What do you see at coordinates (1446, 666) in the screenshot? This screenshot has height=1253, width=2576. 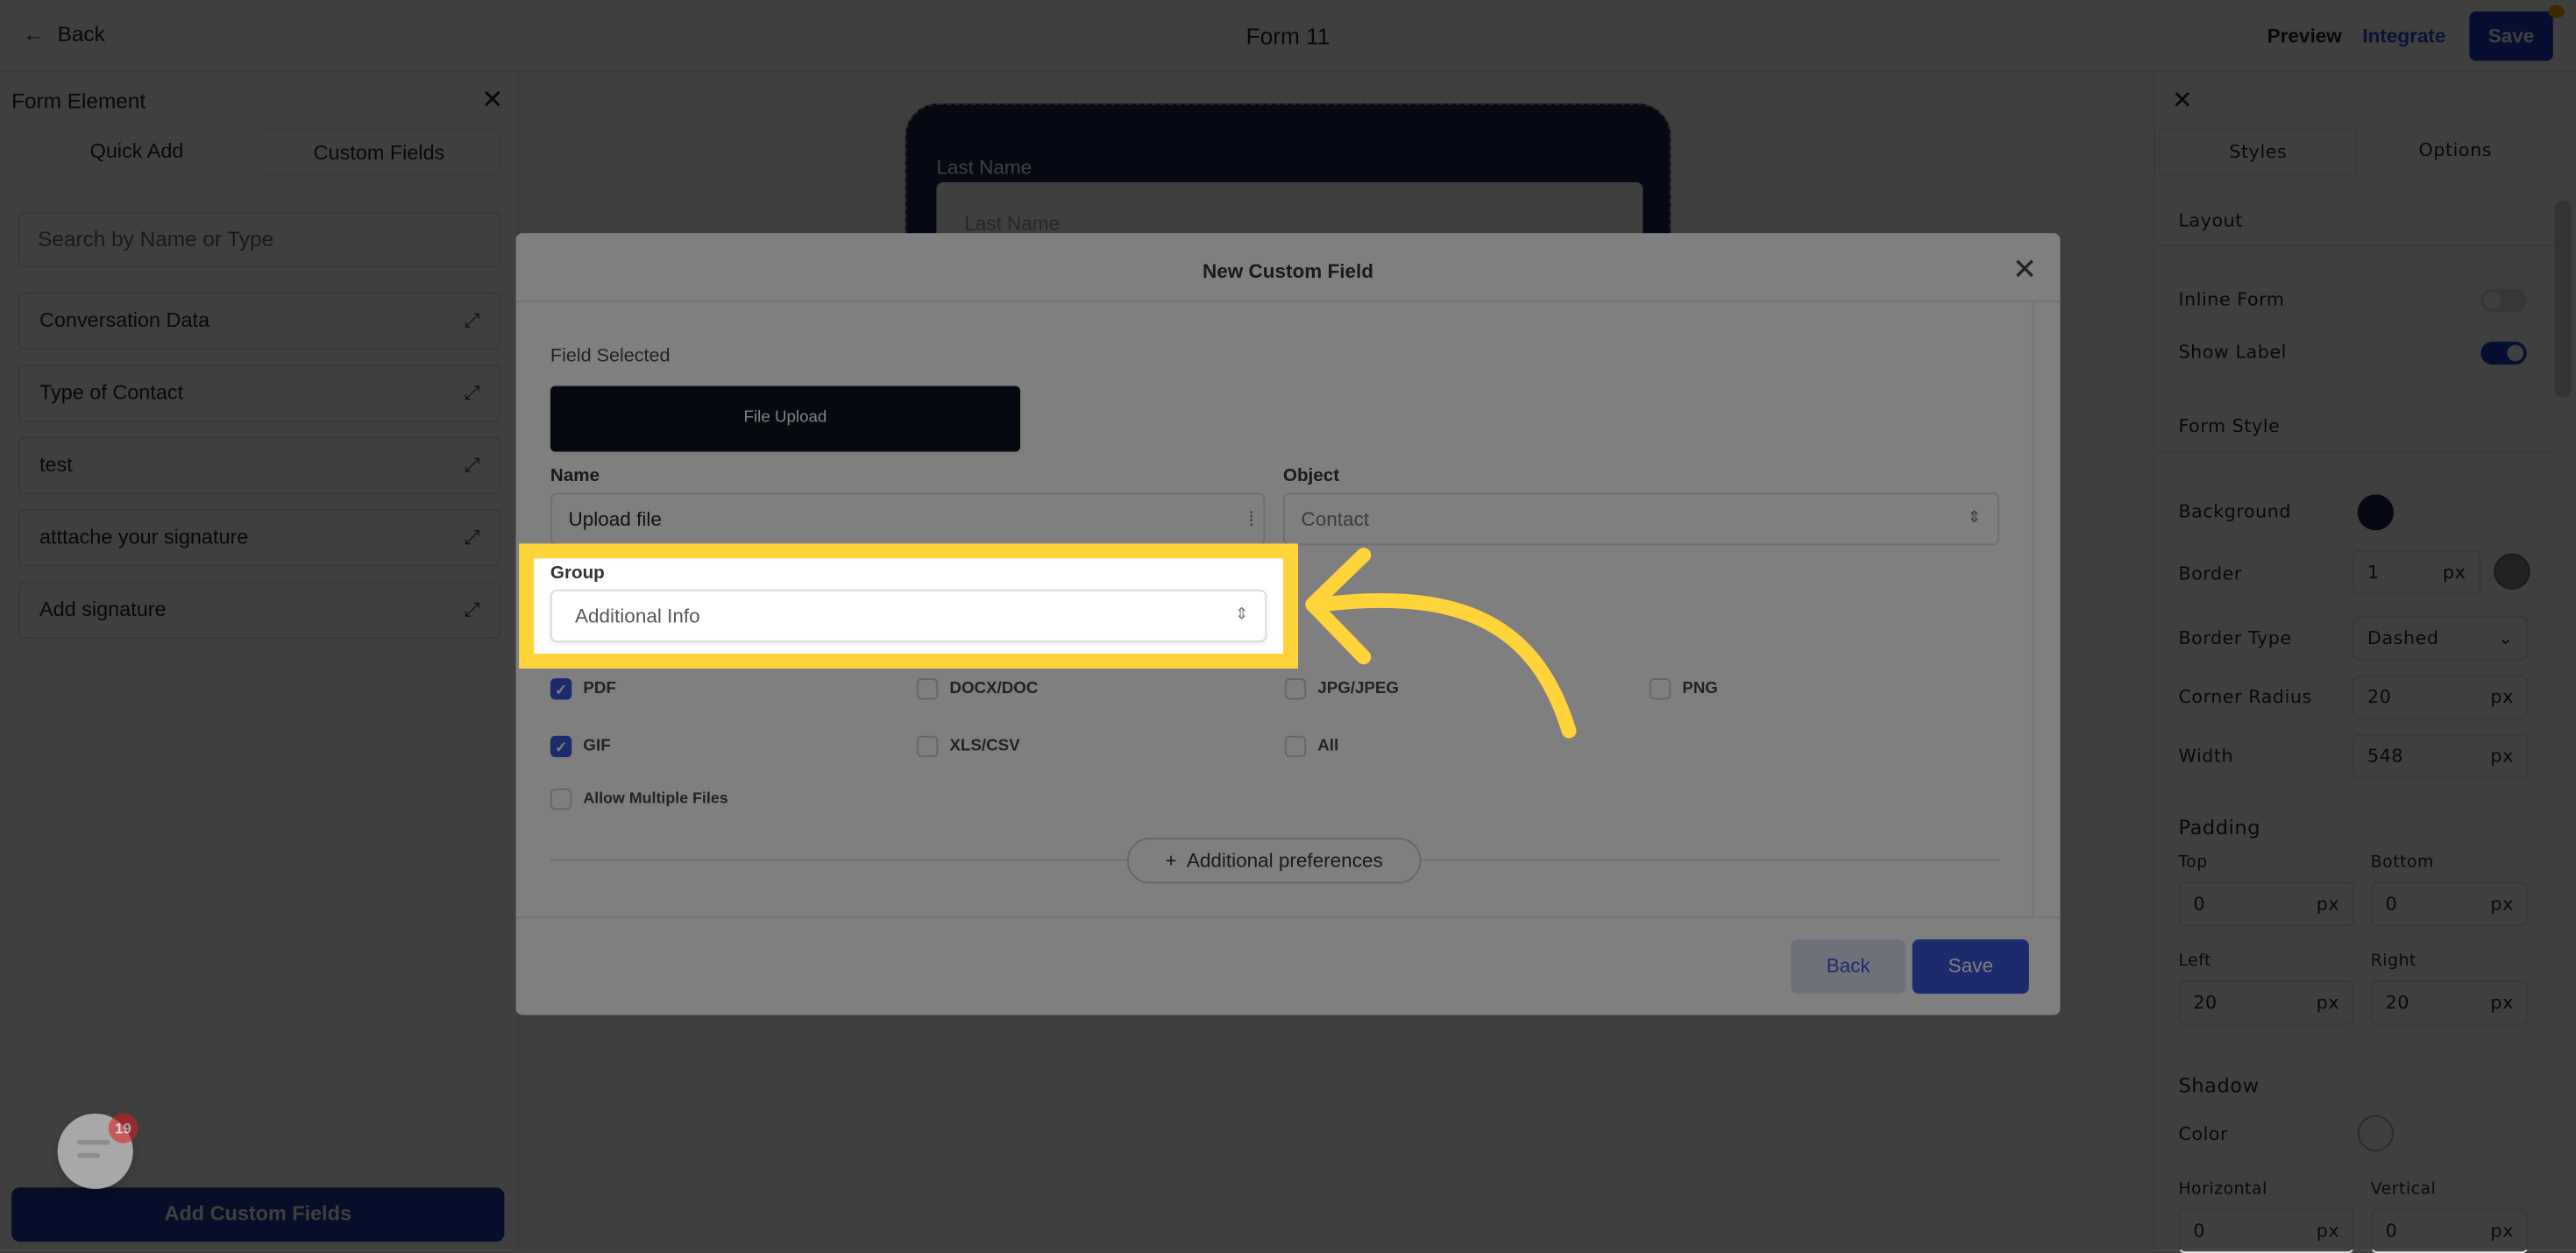 I see `arrow-shaft` at bounding box center [1446, 666].